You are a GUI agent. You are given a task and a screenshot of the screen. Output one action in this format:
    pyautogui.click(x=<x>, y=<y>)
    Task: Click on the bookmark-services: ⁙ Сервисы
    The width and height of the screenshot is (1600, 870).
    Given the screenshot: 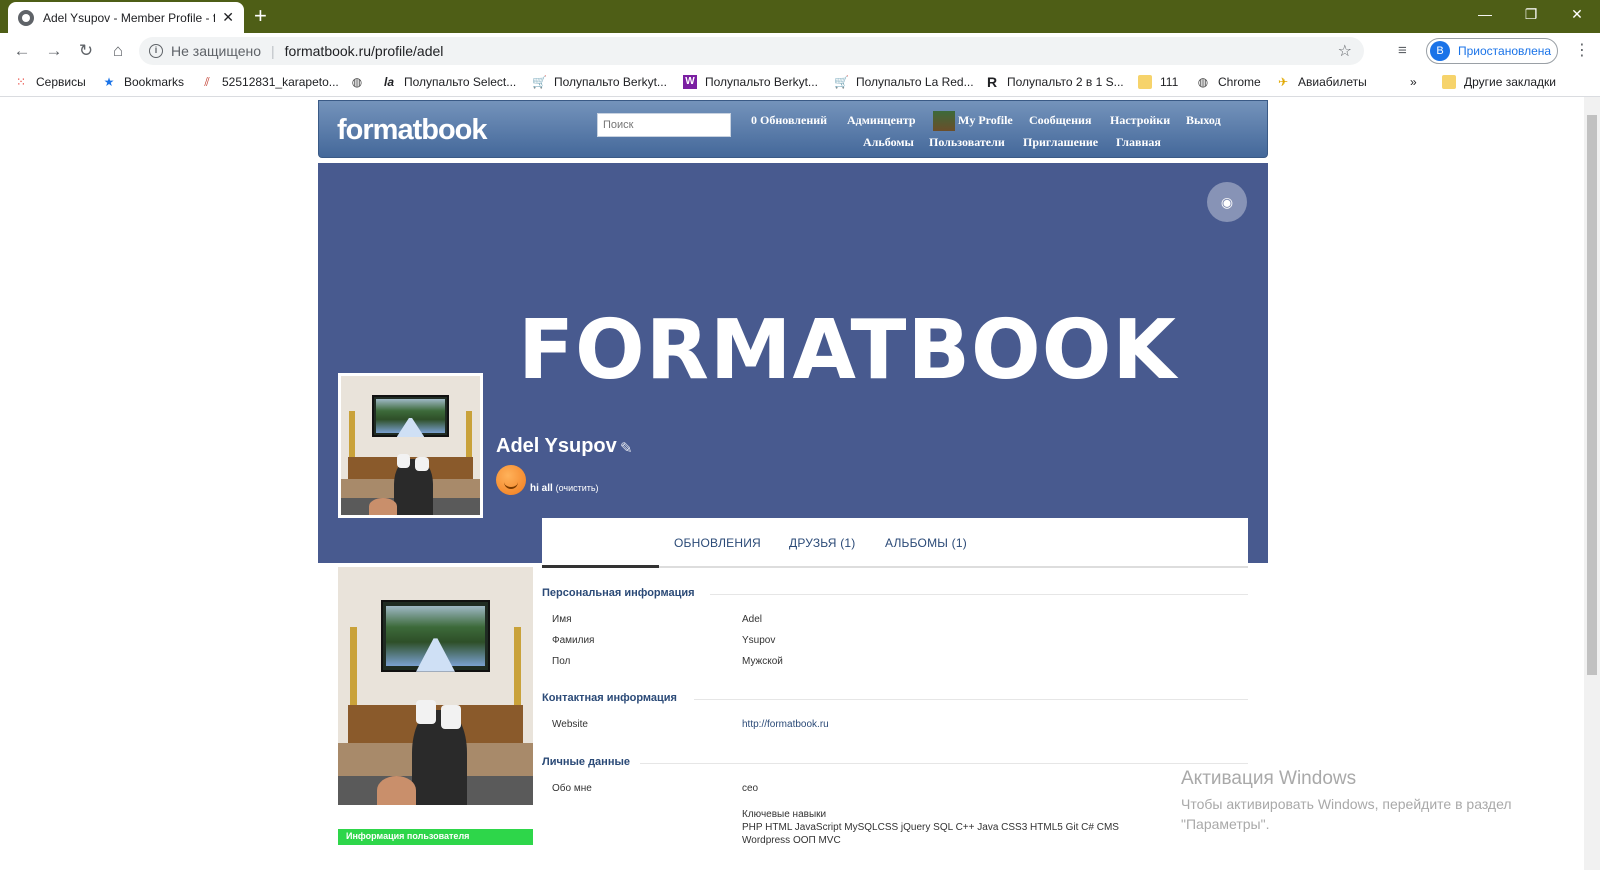 What is the action you would take?
    pyautogui.click(x=50, y=82)
    